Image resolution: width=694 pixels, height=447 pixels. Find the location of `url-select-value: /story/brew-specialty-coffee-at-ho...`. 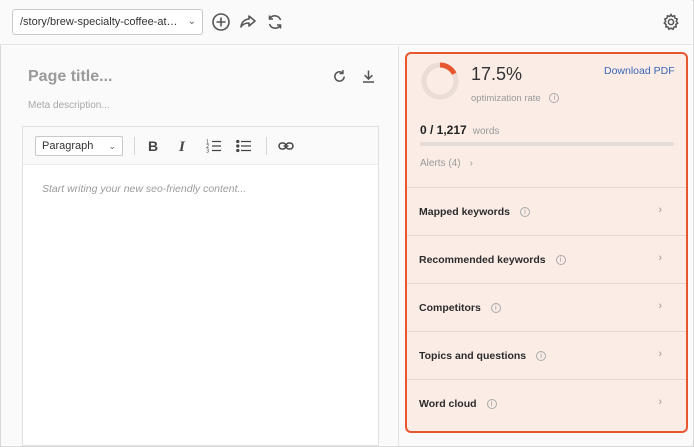

url-select-value: /story/brew-specialty-coffee-at-ho... is located at coordinates (106, 22).